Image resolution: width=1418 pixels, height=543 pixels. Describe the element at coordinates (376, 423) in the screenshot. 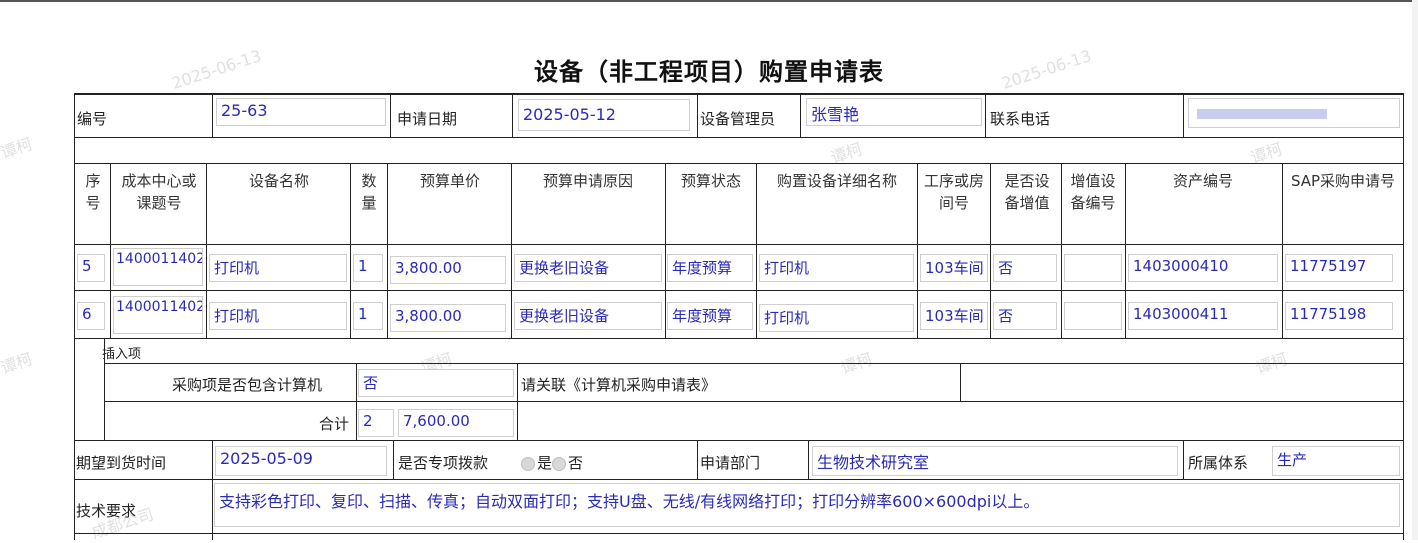

I see `total-qty: 2` at that location.